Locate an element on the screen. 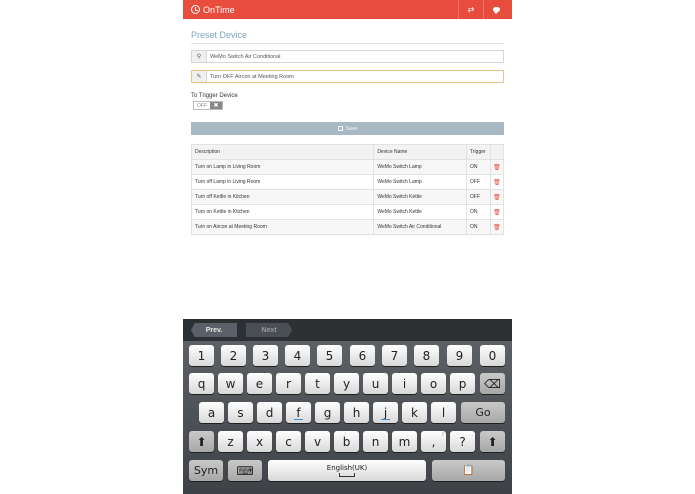 The image size is (695, 494). key-question-label: ? is located at coordinates (462, 441).